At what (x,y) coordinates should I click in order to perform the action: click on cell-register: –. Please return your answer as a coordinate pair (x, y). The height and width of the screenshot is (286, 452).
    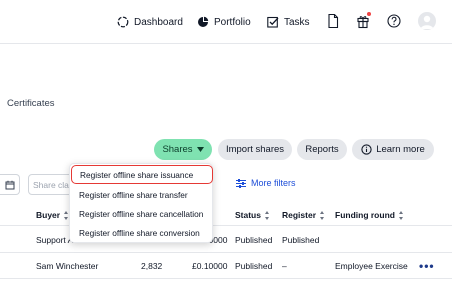
    Looking at the image, I should click on (284, 266).